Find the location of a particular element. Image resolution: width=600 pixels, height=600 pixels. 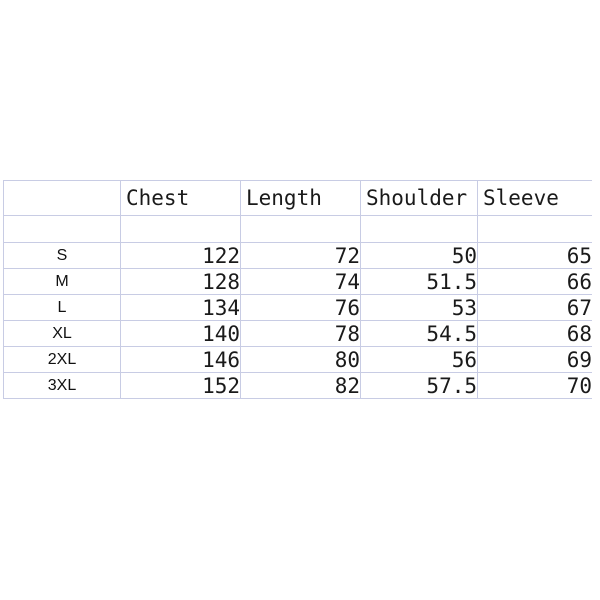

table-row: XL 140 78 54.5 68 is located at coordinates (297, 333).